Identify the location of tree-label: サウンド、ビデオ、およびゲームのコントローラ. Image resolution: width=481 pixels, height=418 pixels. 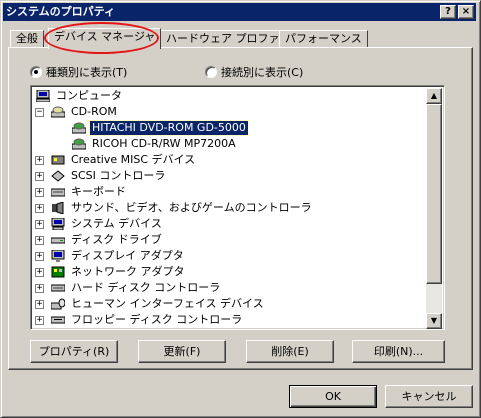
(191, 207).